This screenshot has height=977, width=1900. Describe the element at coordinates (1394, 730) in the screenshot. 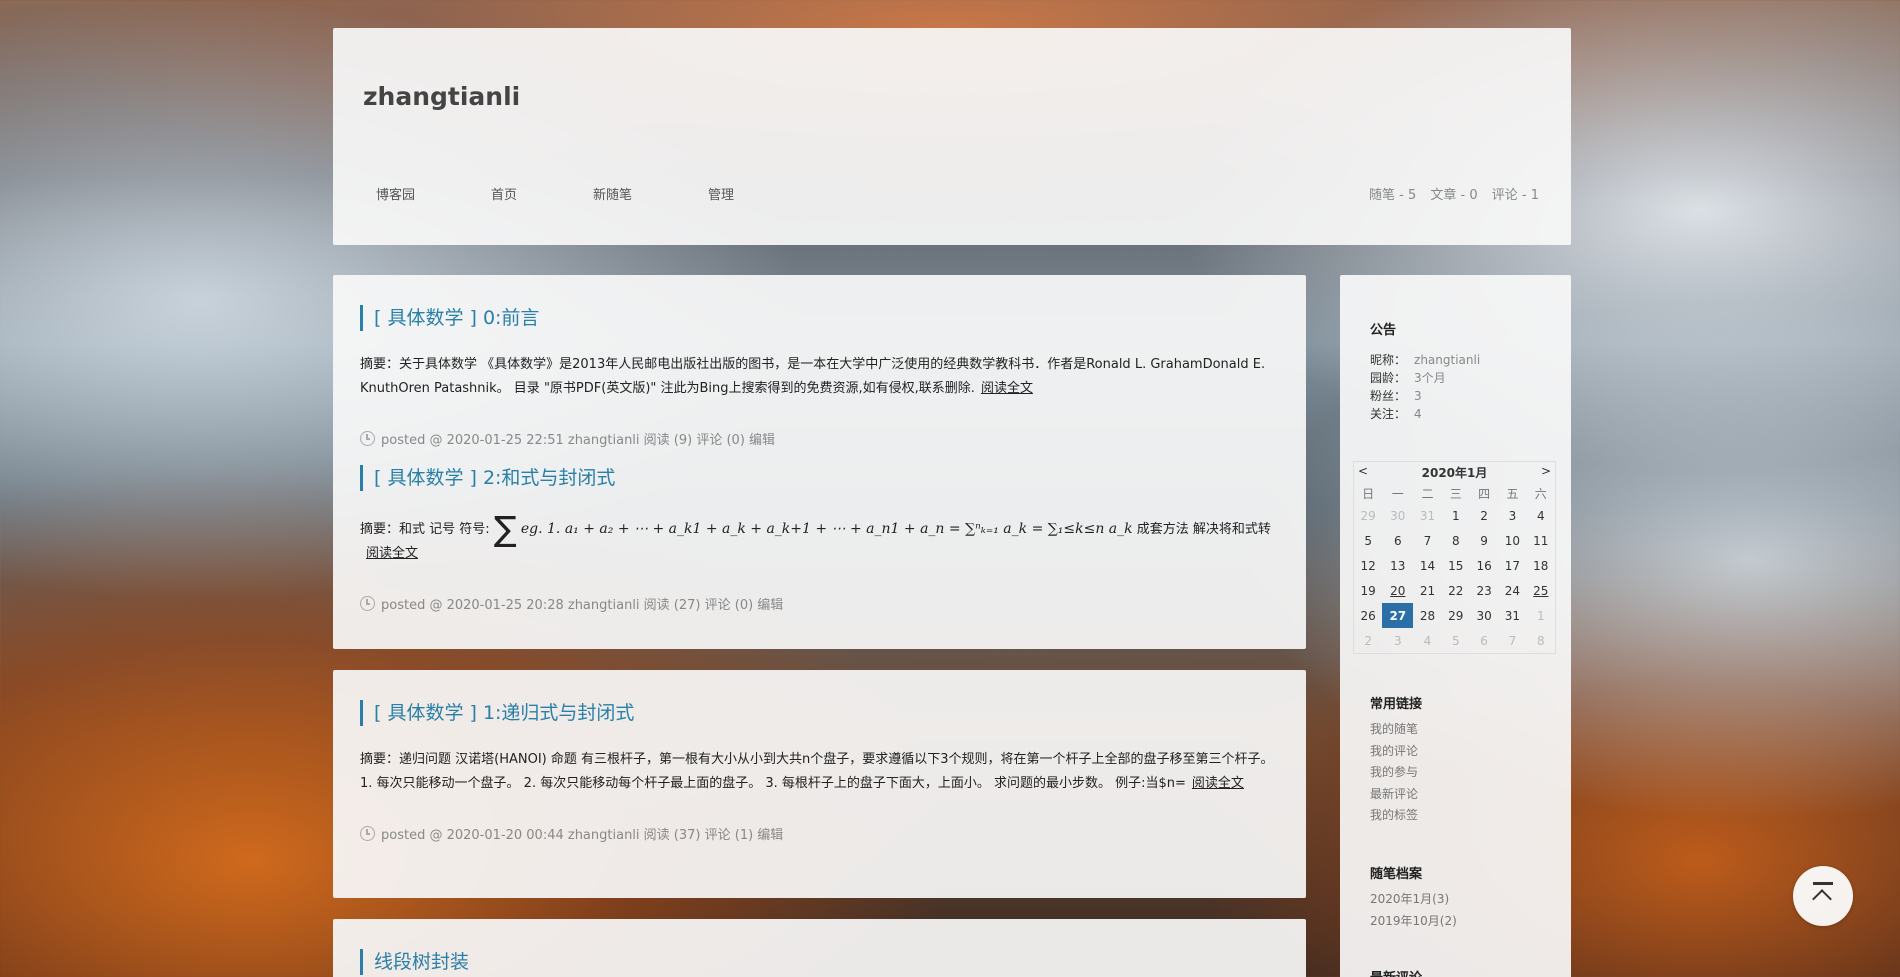

I see `link-my-posts: 我的随笔` at that location.